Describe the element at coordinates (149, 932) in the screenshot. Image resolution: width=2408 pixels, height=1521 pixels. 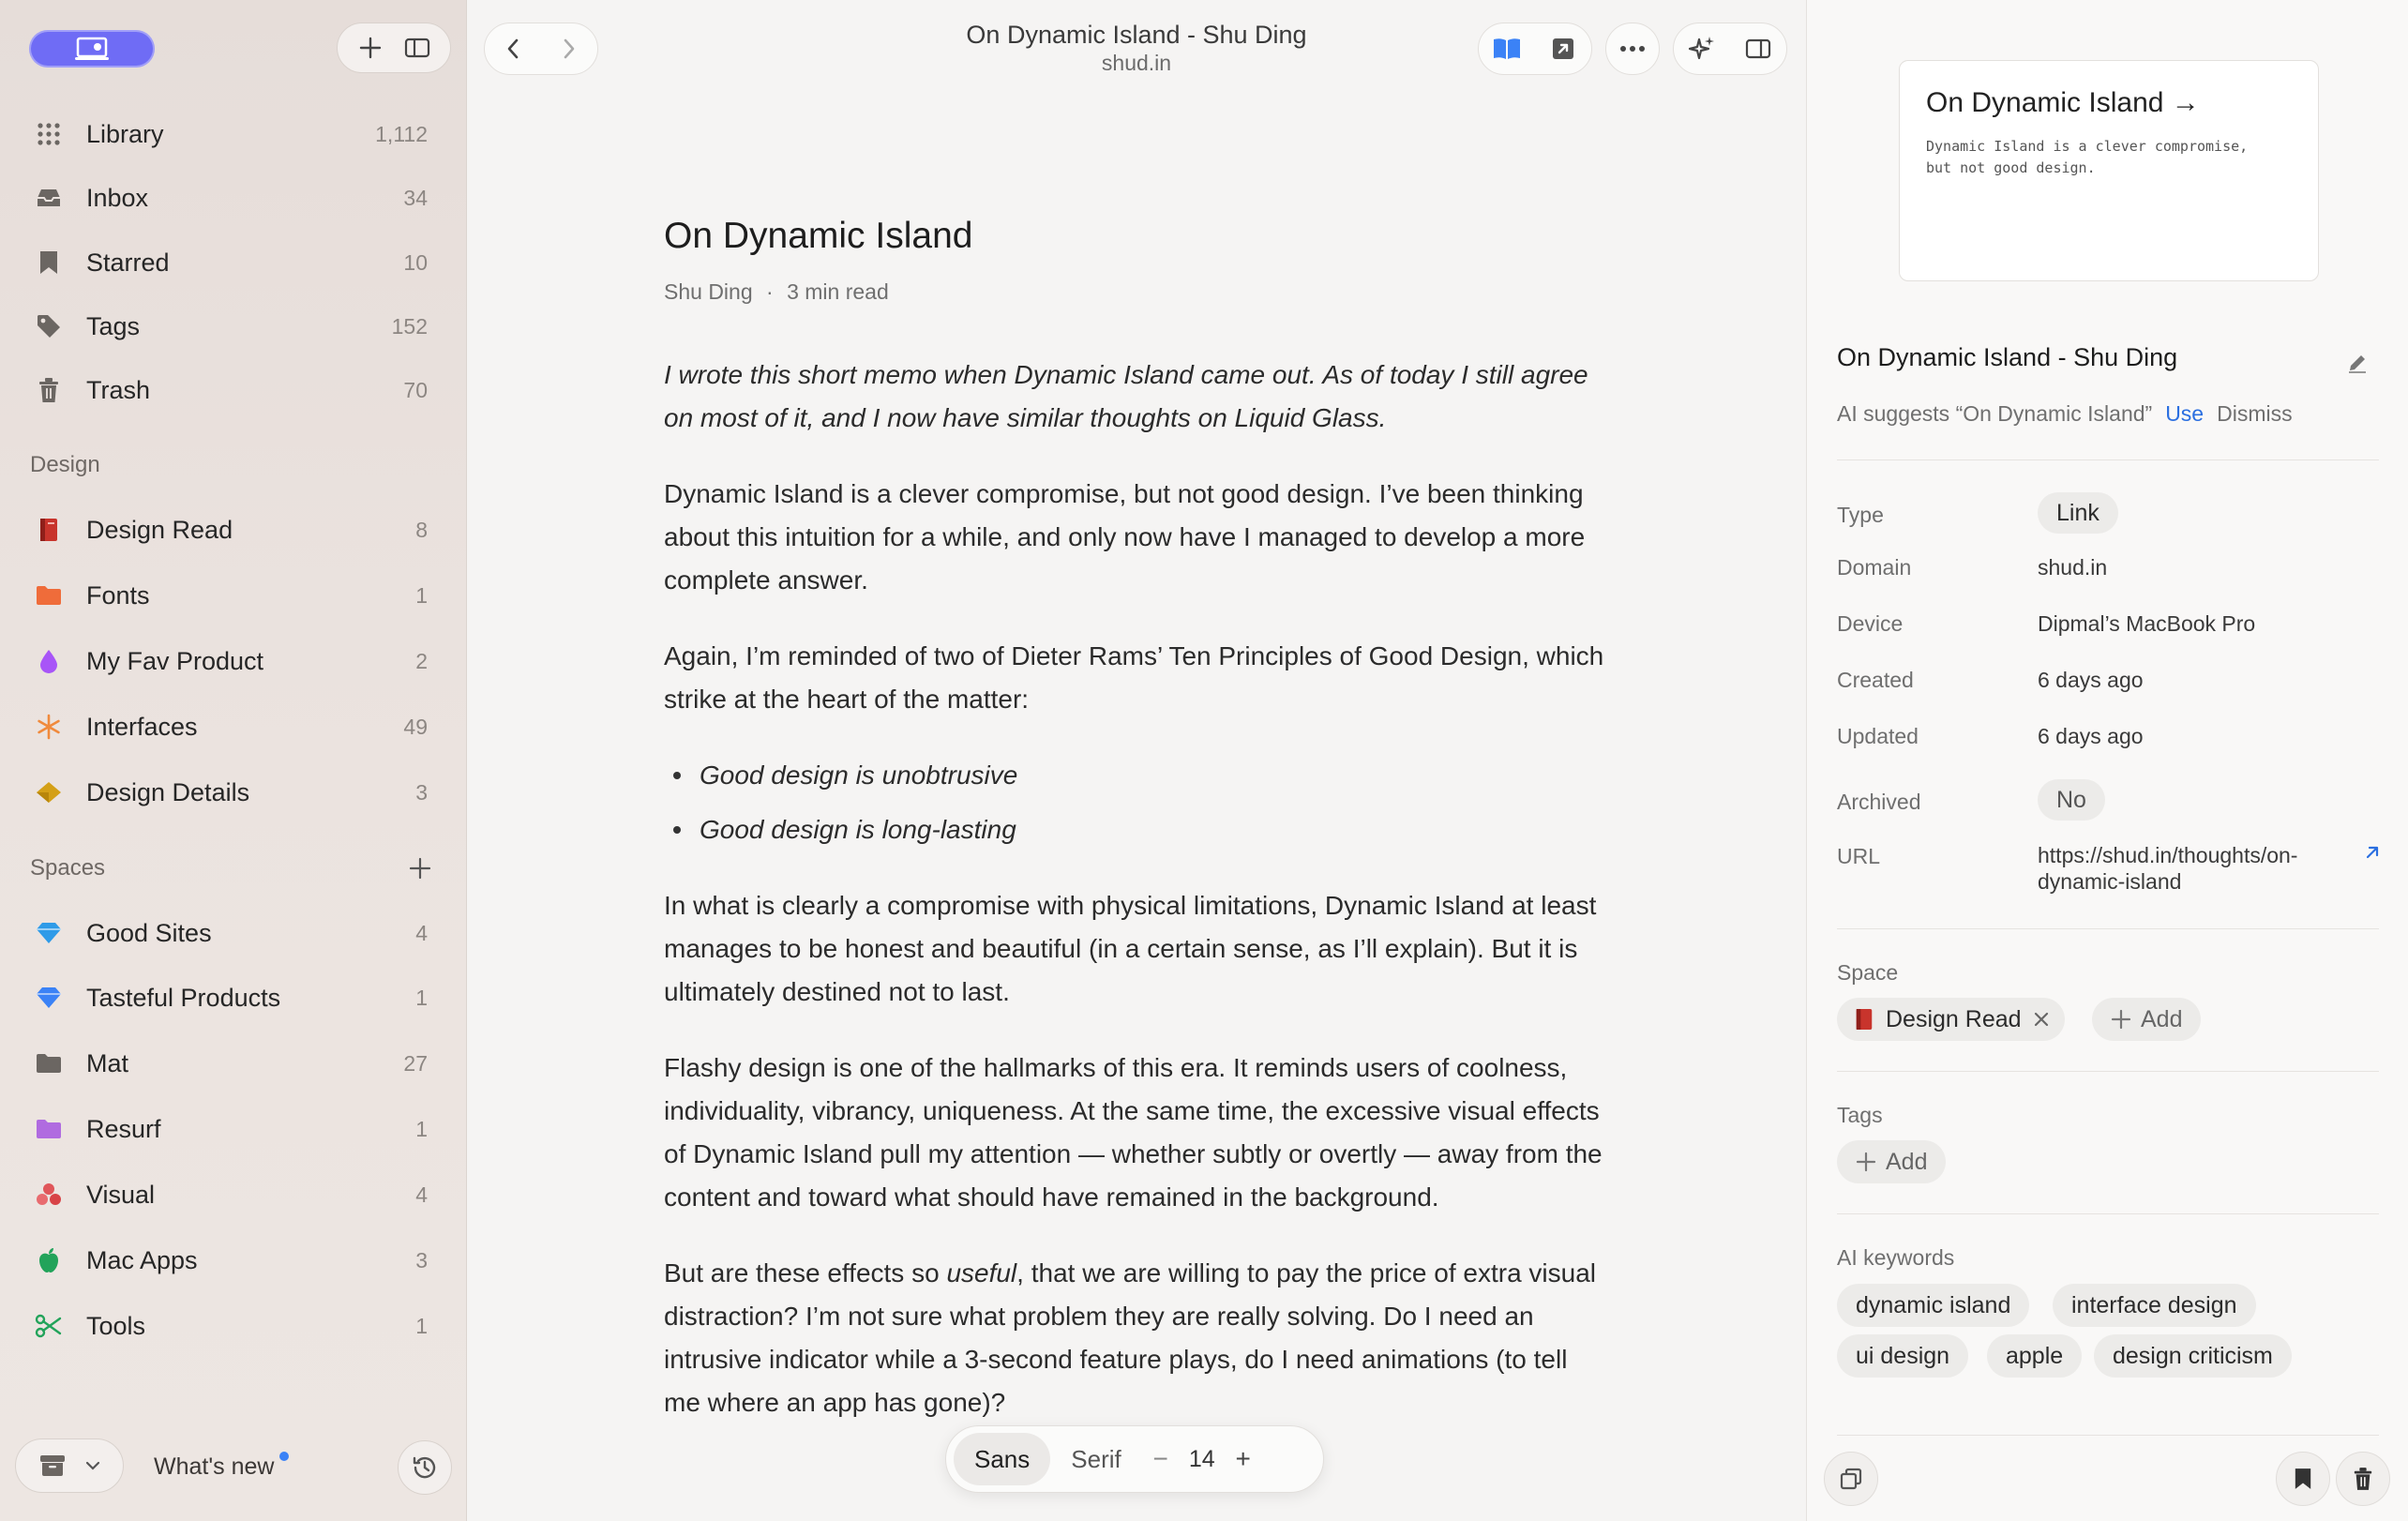
I see `sidebar-item-label: Good Sites` at that location.